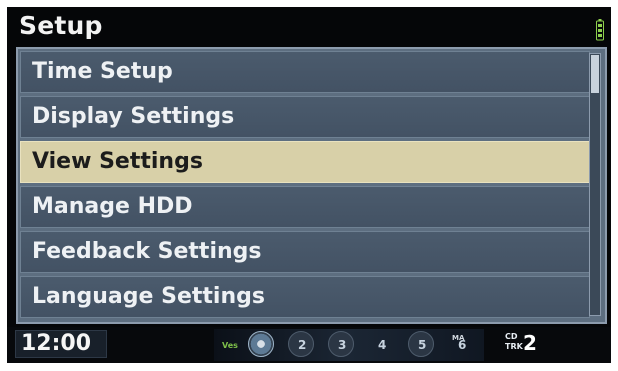 The width and height of the screenshot is (618, 371). What do you see at coordinates (305, 252) in the screenshot?
I see `menu-item-feedback-settings: Feedback Settings` at bounding box center [305, 252].